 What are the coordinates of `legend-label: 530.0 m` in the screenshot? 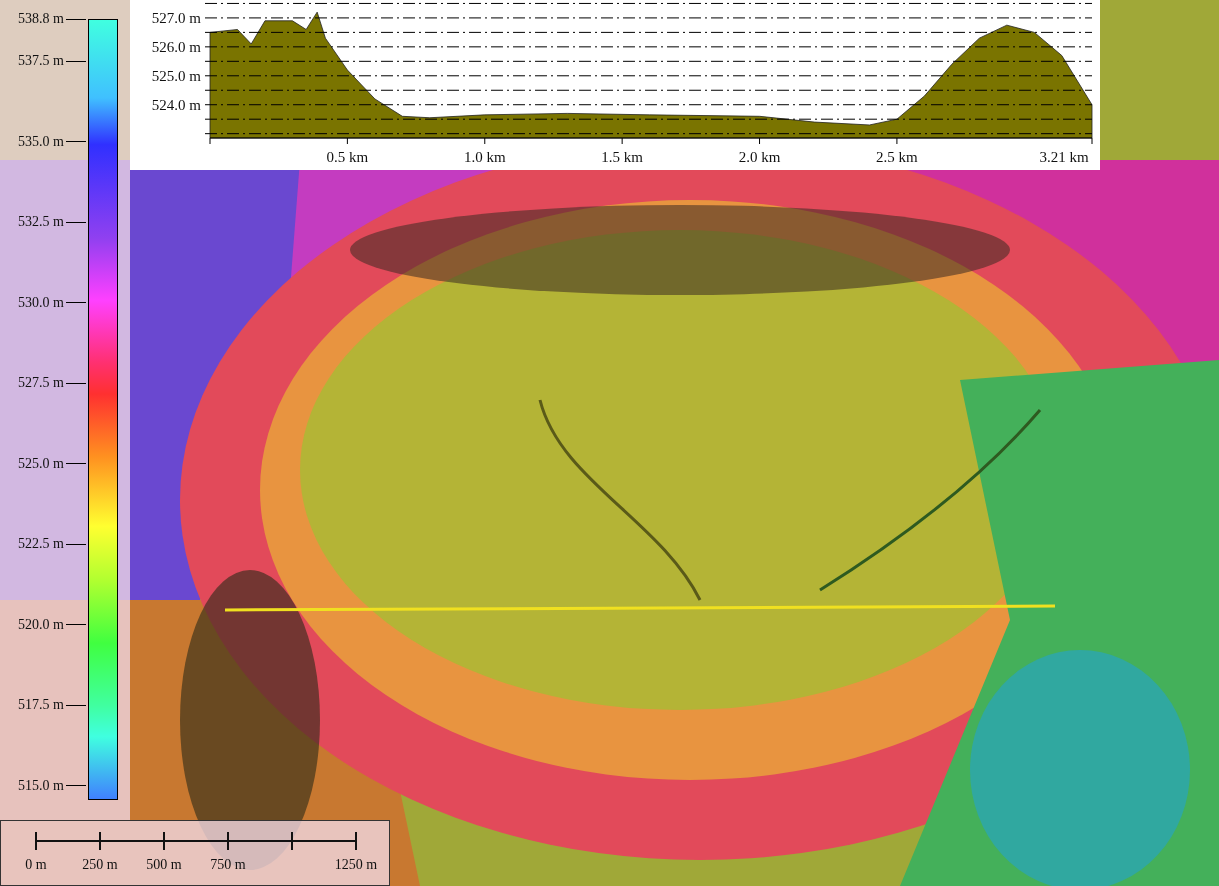 It's located at (41, 302).